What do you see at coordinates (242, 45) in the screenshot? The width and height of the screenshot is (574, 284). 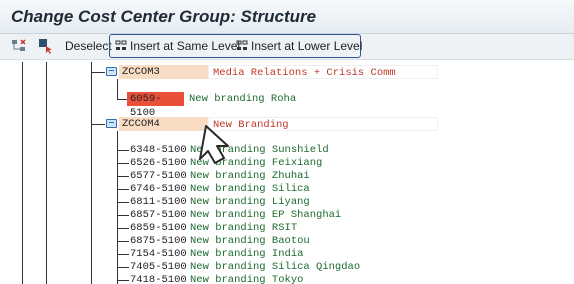 I see `insert-lower-level-icon` at bounding box center [242, 45].